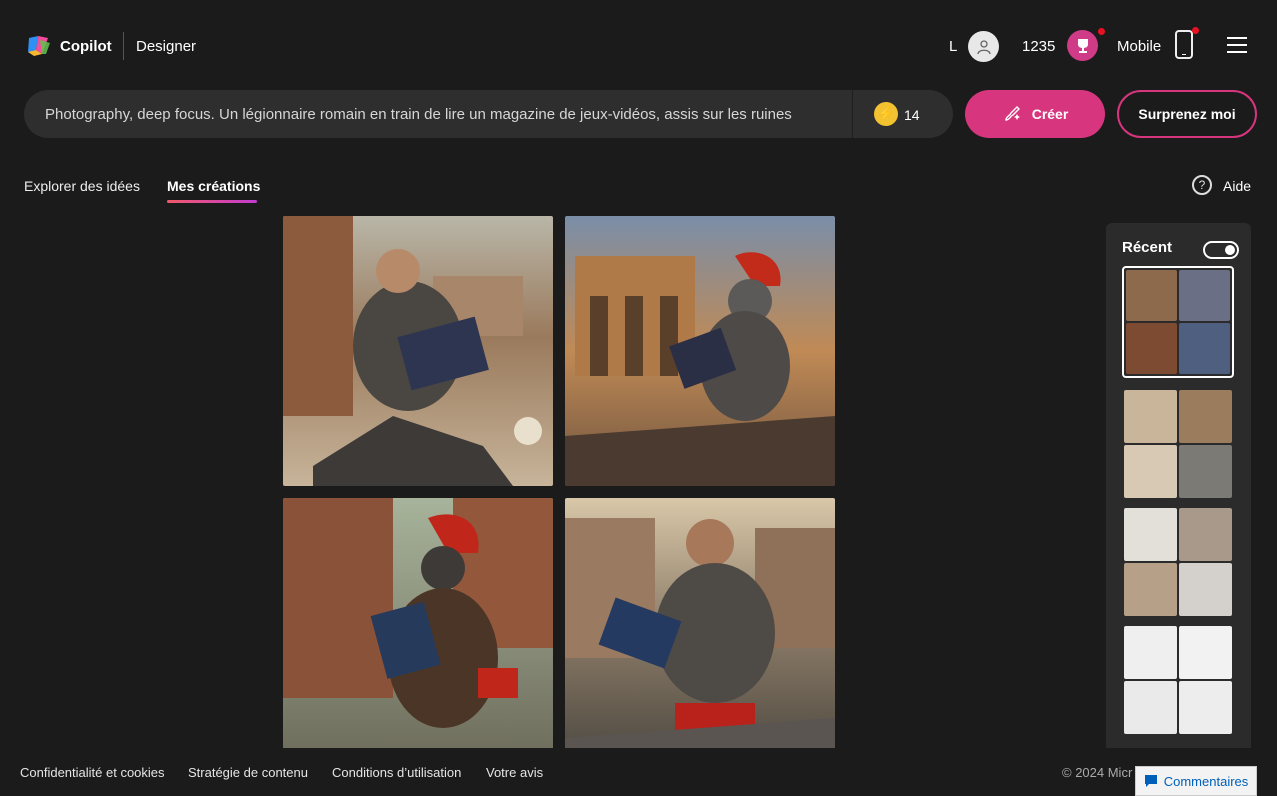 The width and height of the screenshot is (1277, 796). What do you see at coordinates (953, 46) in the screenshot?
I see `user-initial: L` at bounding box center [953, 46].